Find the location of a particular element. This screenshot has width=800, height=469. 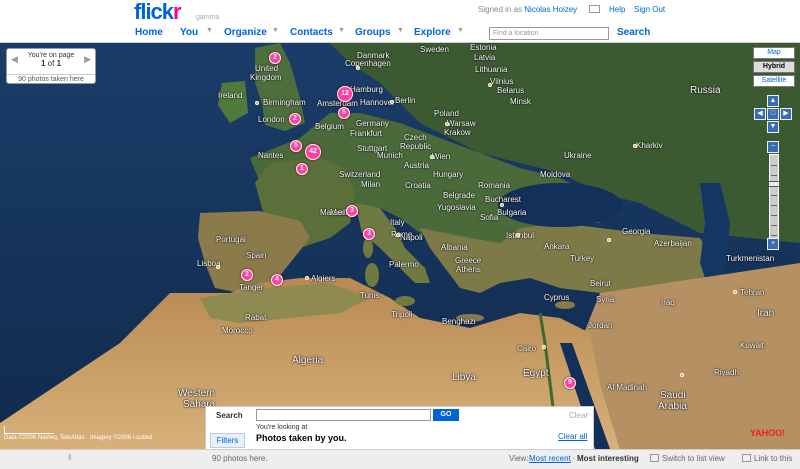

pan-up-icon: ▲ is located at coordinates (773, 101).